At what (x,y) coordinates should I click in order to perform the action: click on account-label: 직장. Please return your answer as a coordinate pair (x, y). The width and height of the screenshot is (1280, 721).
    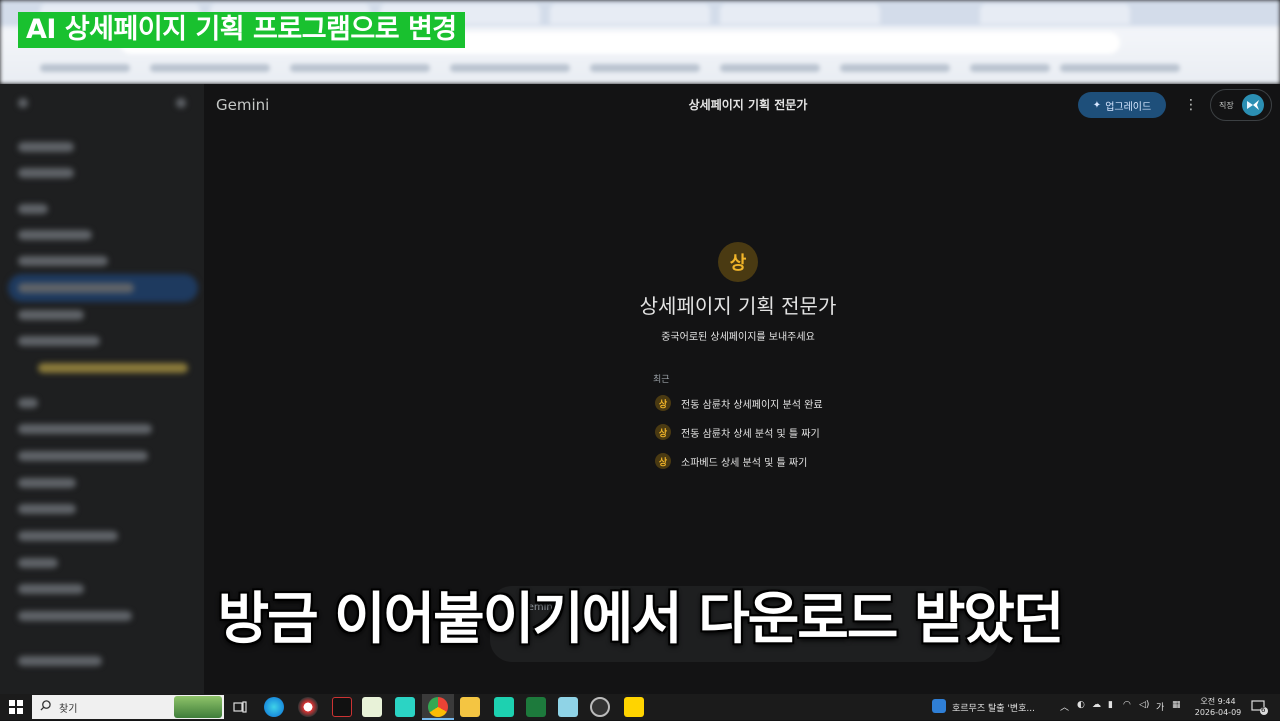
    Looking at the image, I should click on (1226, 105).